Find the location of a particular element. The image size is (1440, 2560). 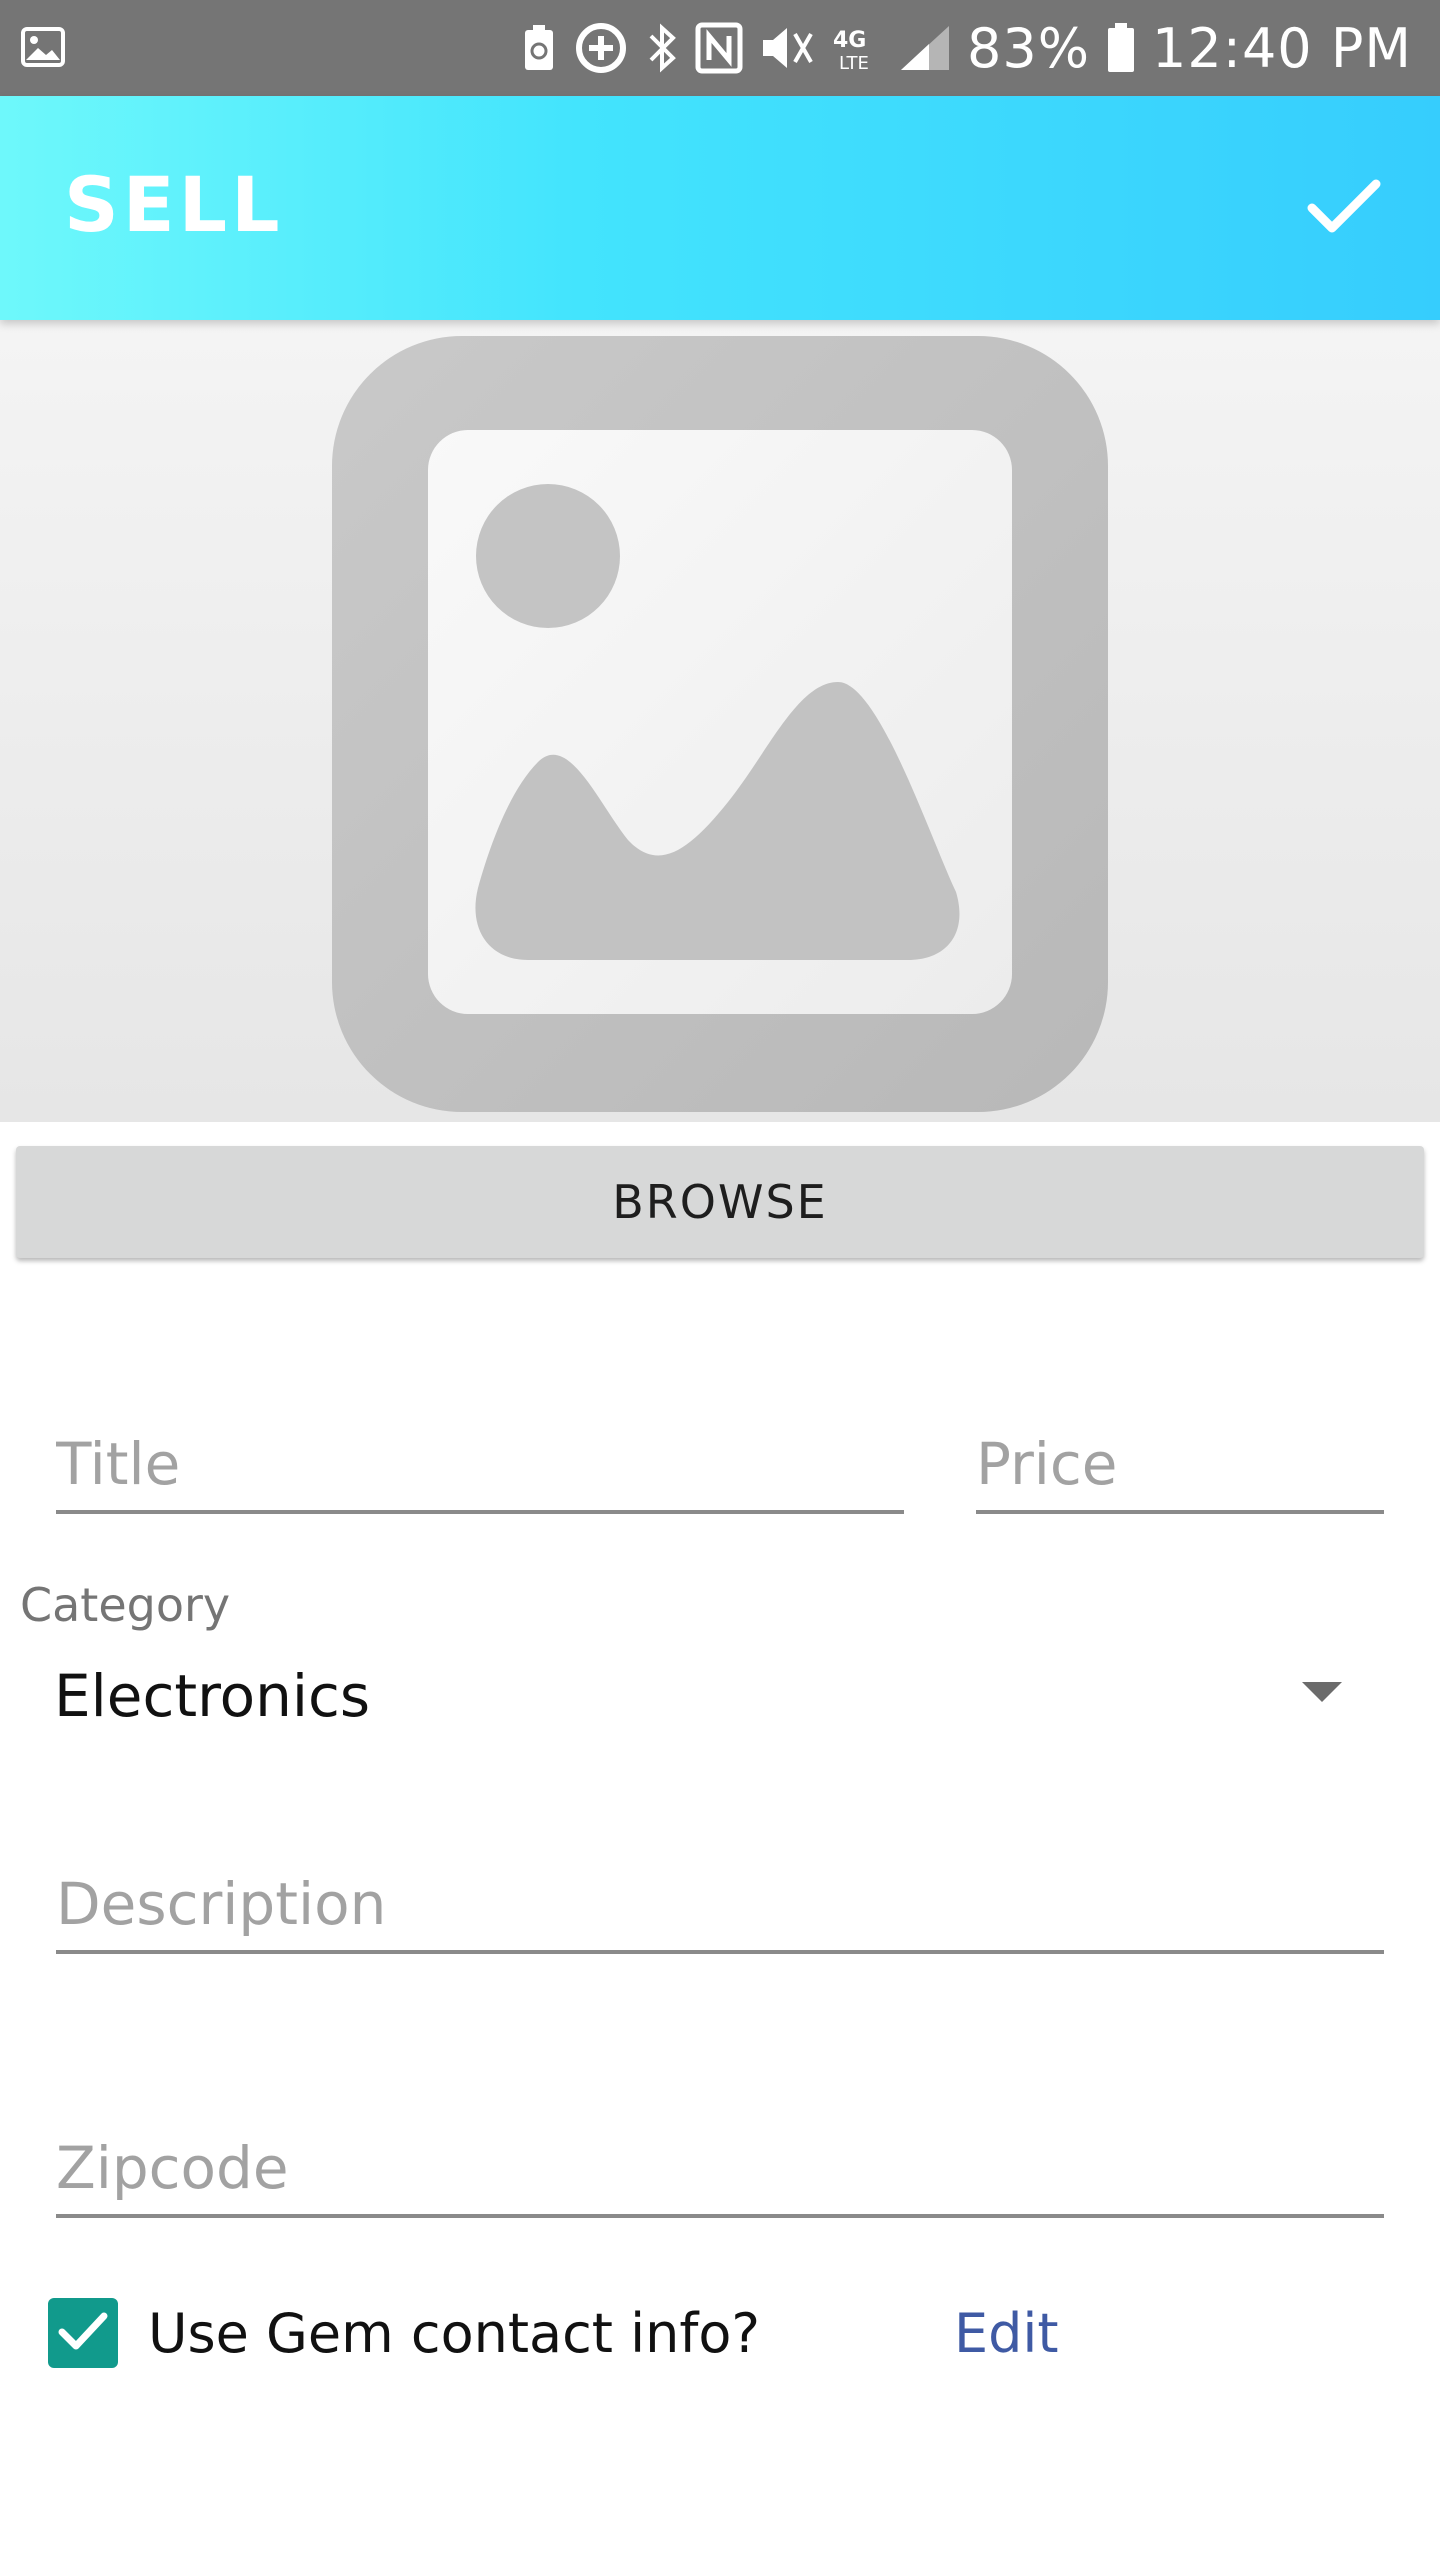

svg-text: LTE is located at coordinates (854, 63).